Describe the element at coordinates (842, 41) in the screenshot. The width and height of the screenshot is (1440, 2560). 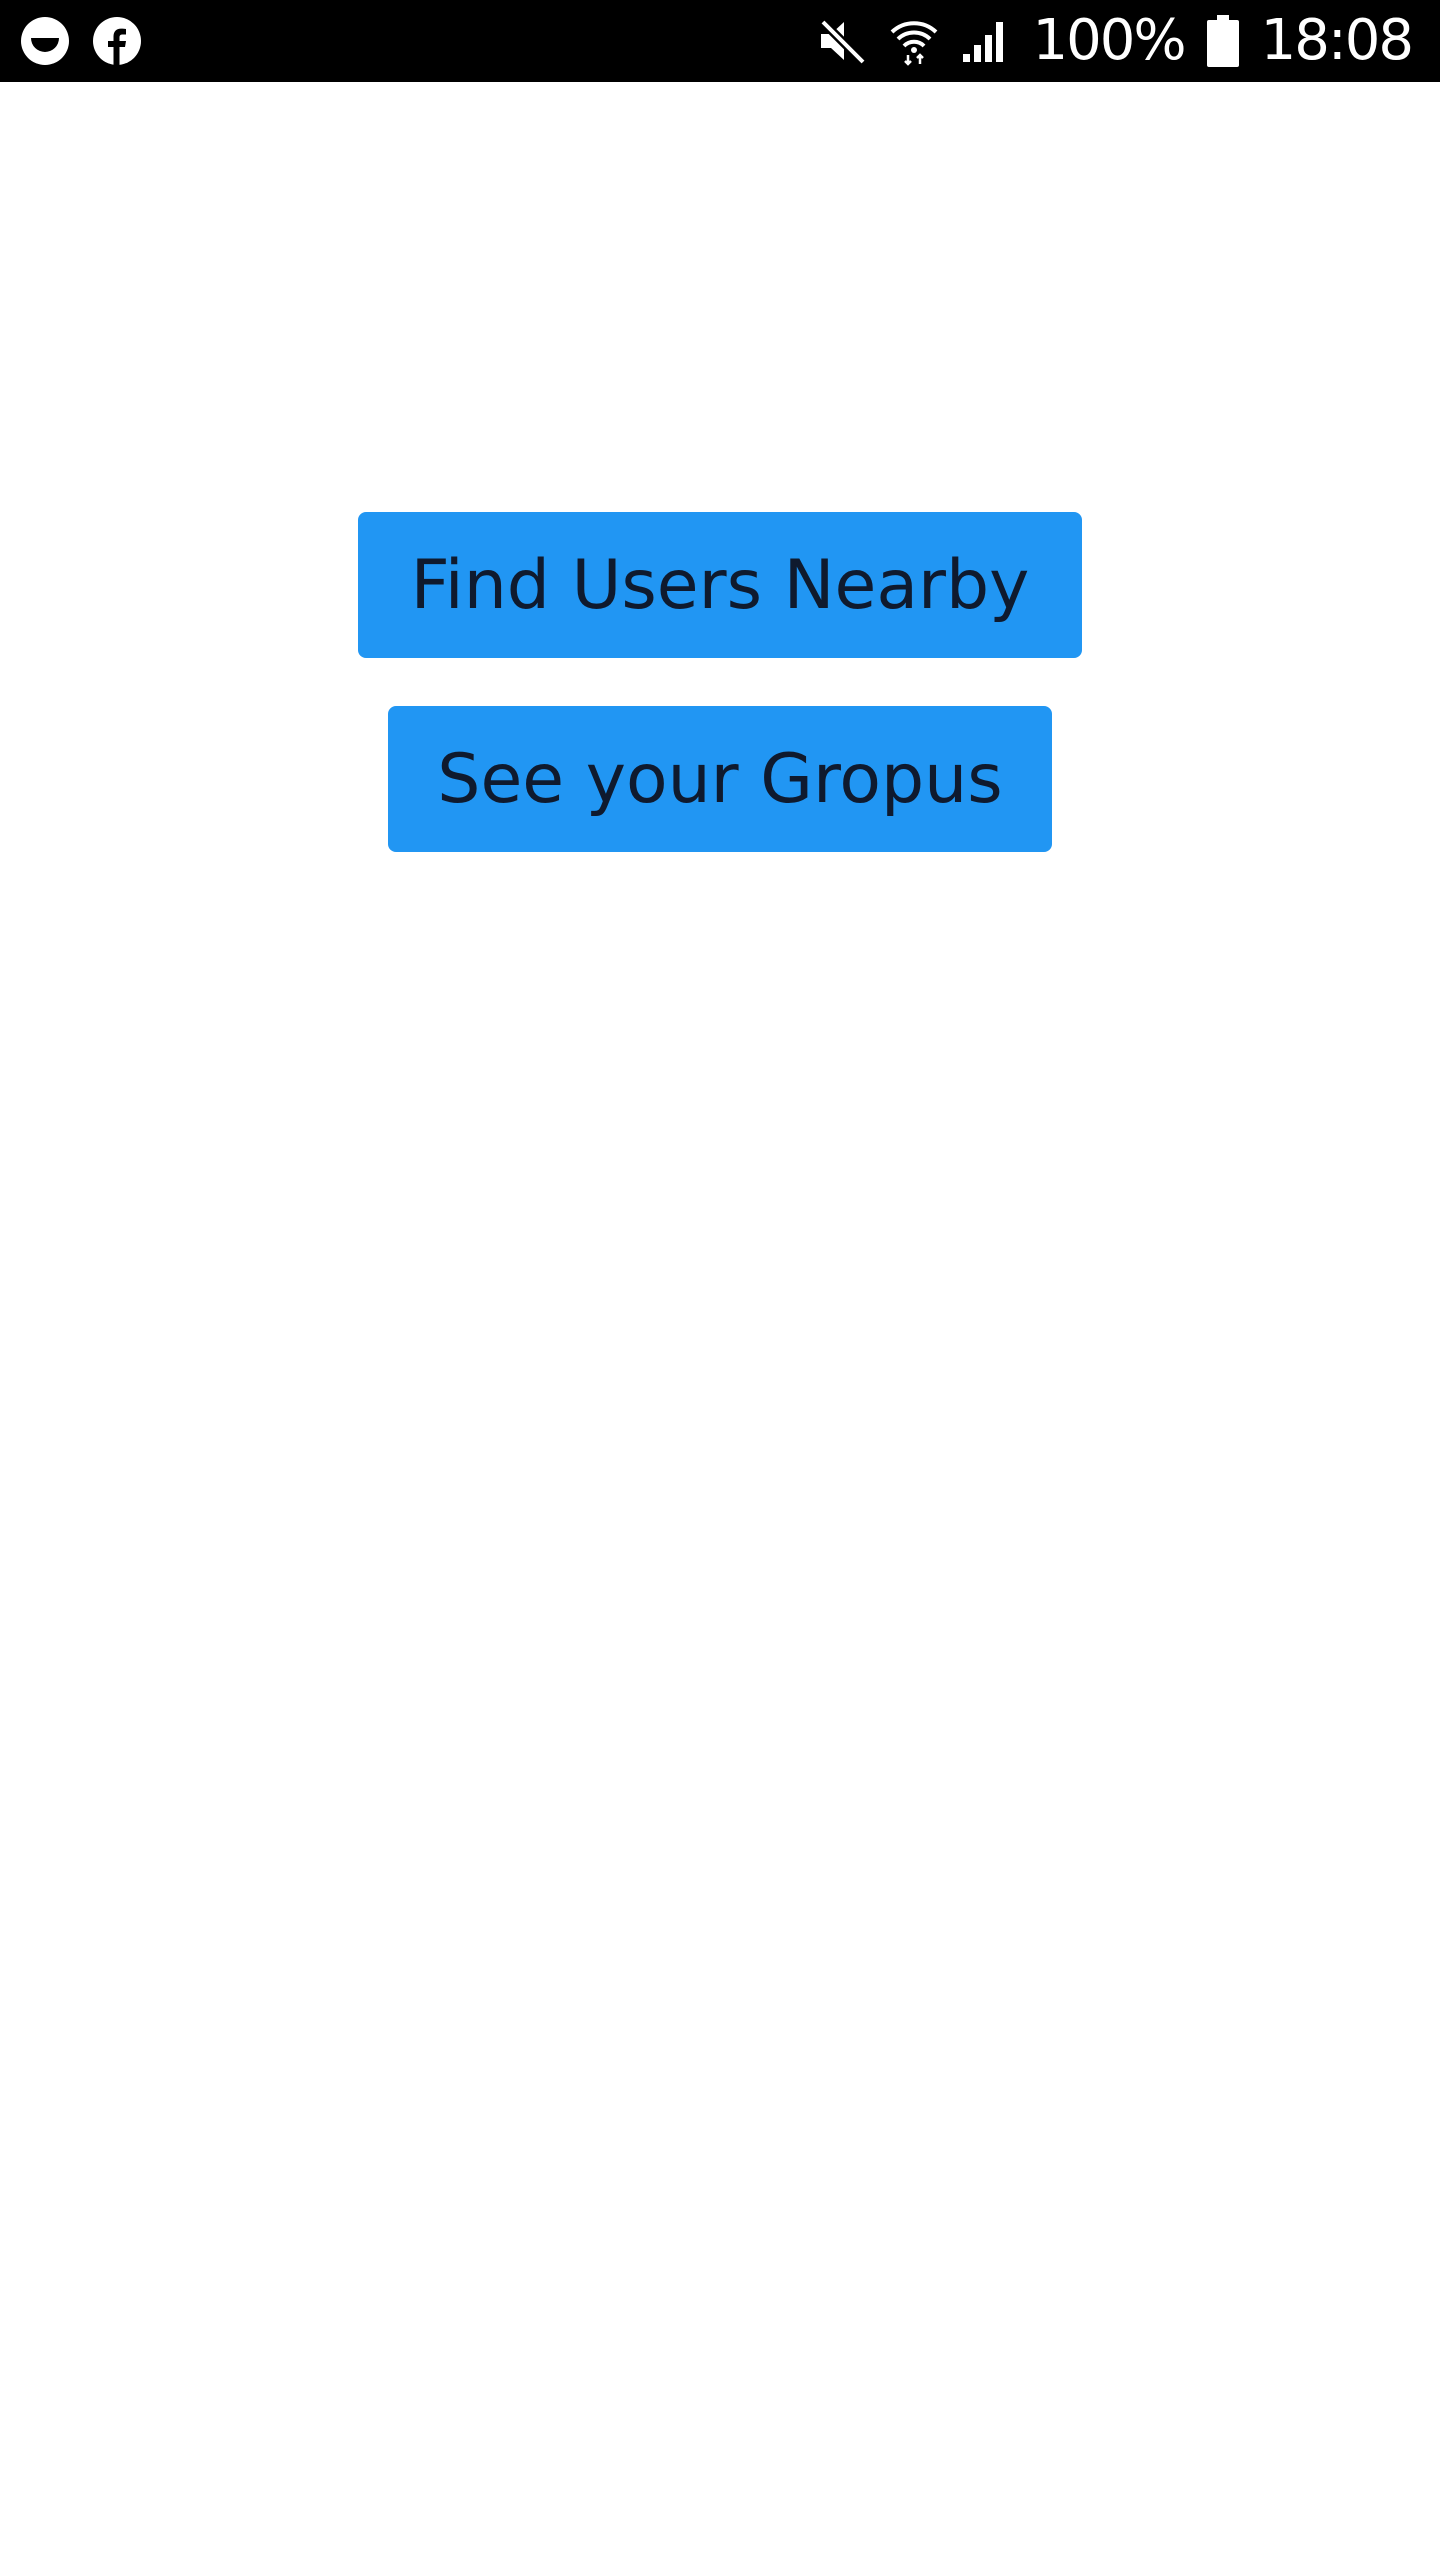
I see `mute-icon` at that location.